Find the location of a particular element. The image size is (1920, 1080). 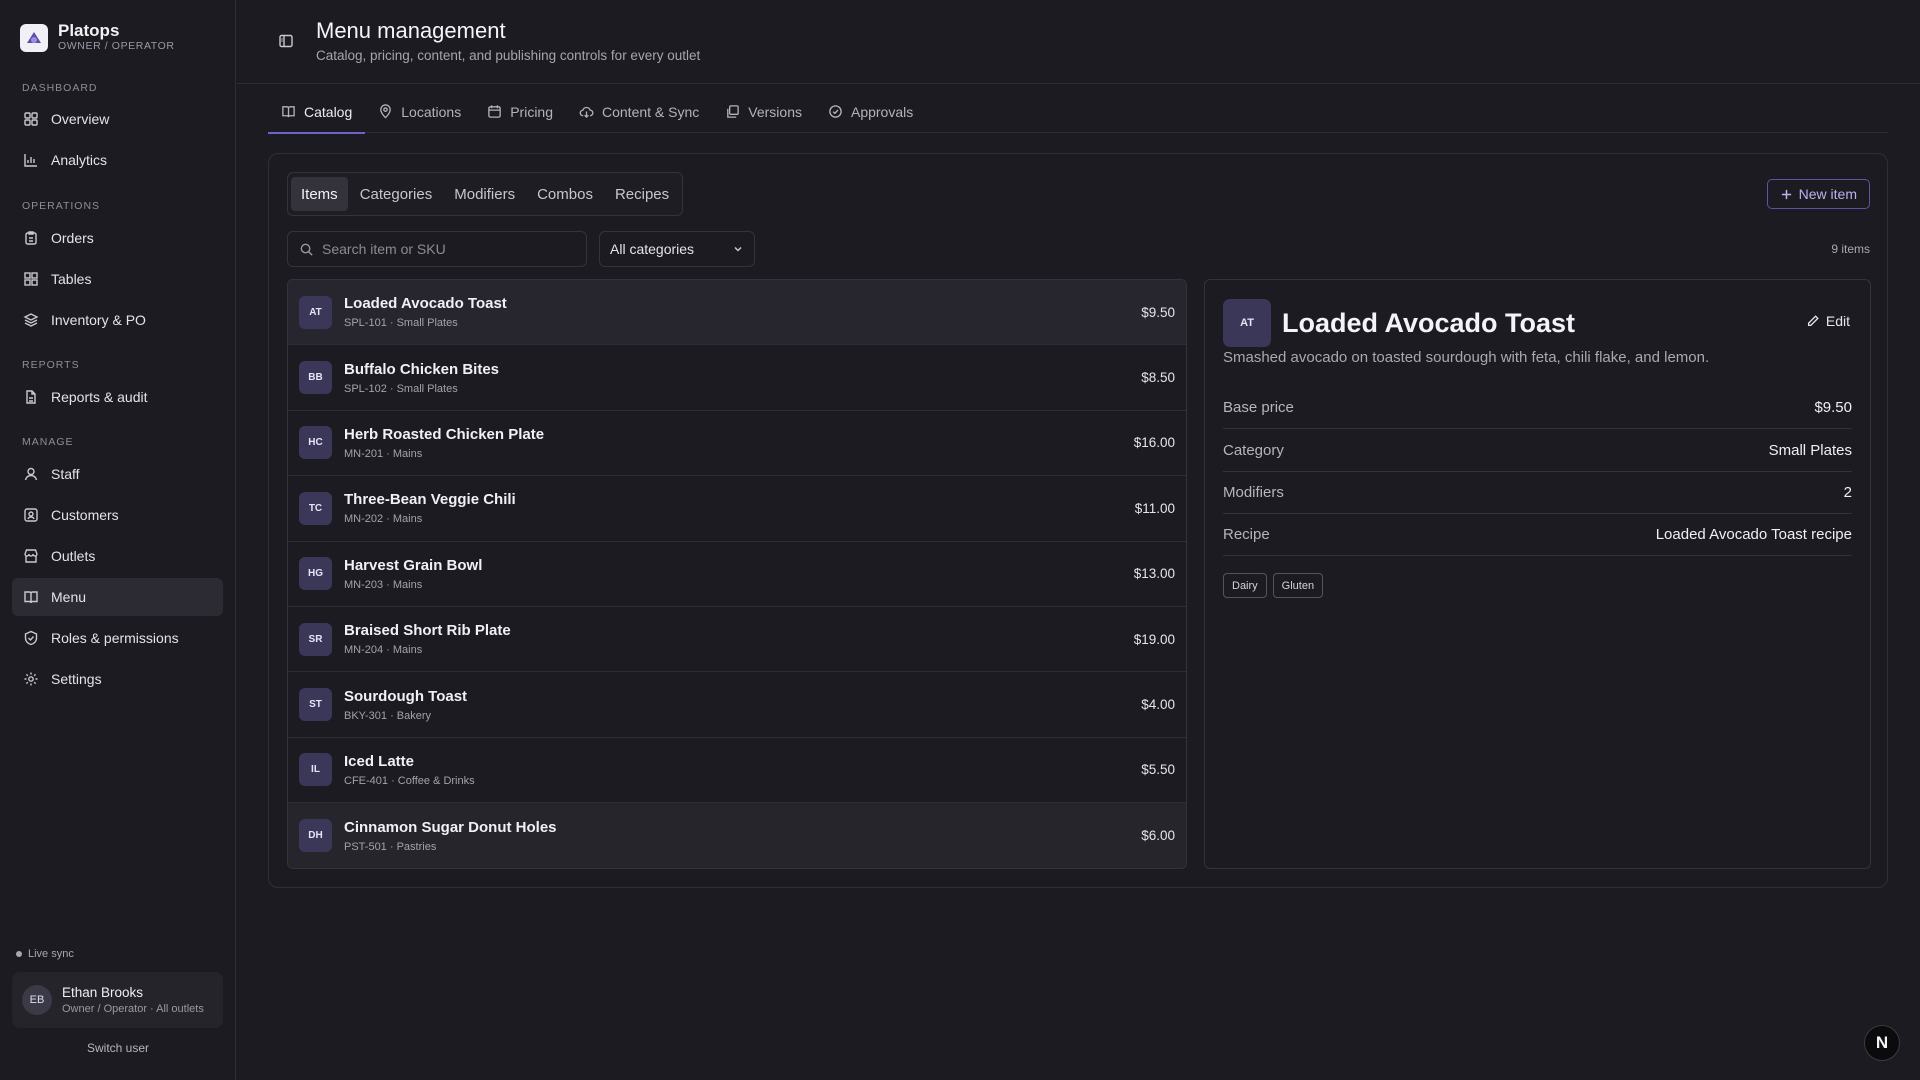

item-name: Herb Roasted Chicken Plate is located at coordinates (444, 434).